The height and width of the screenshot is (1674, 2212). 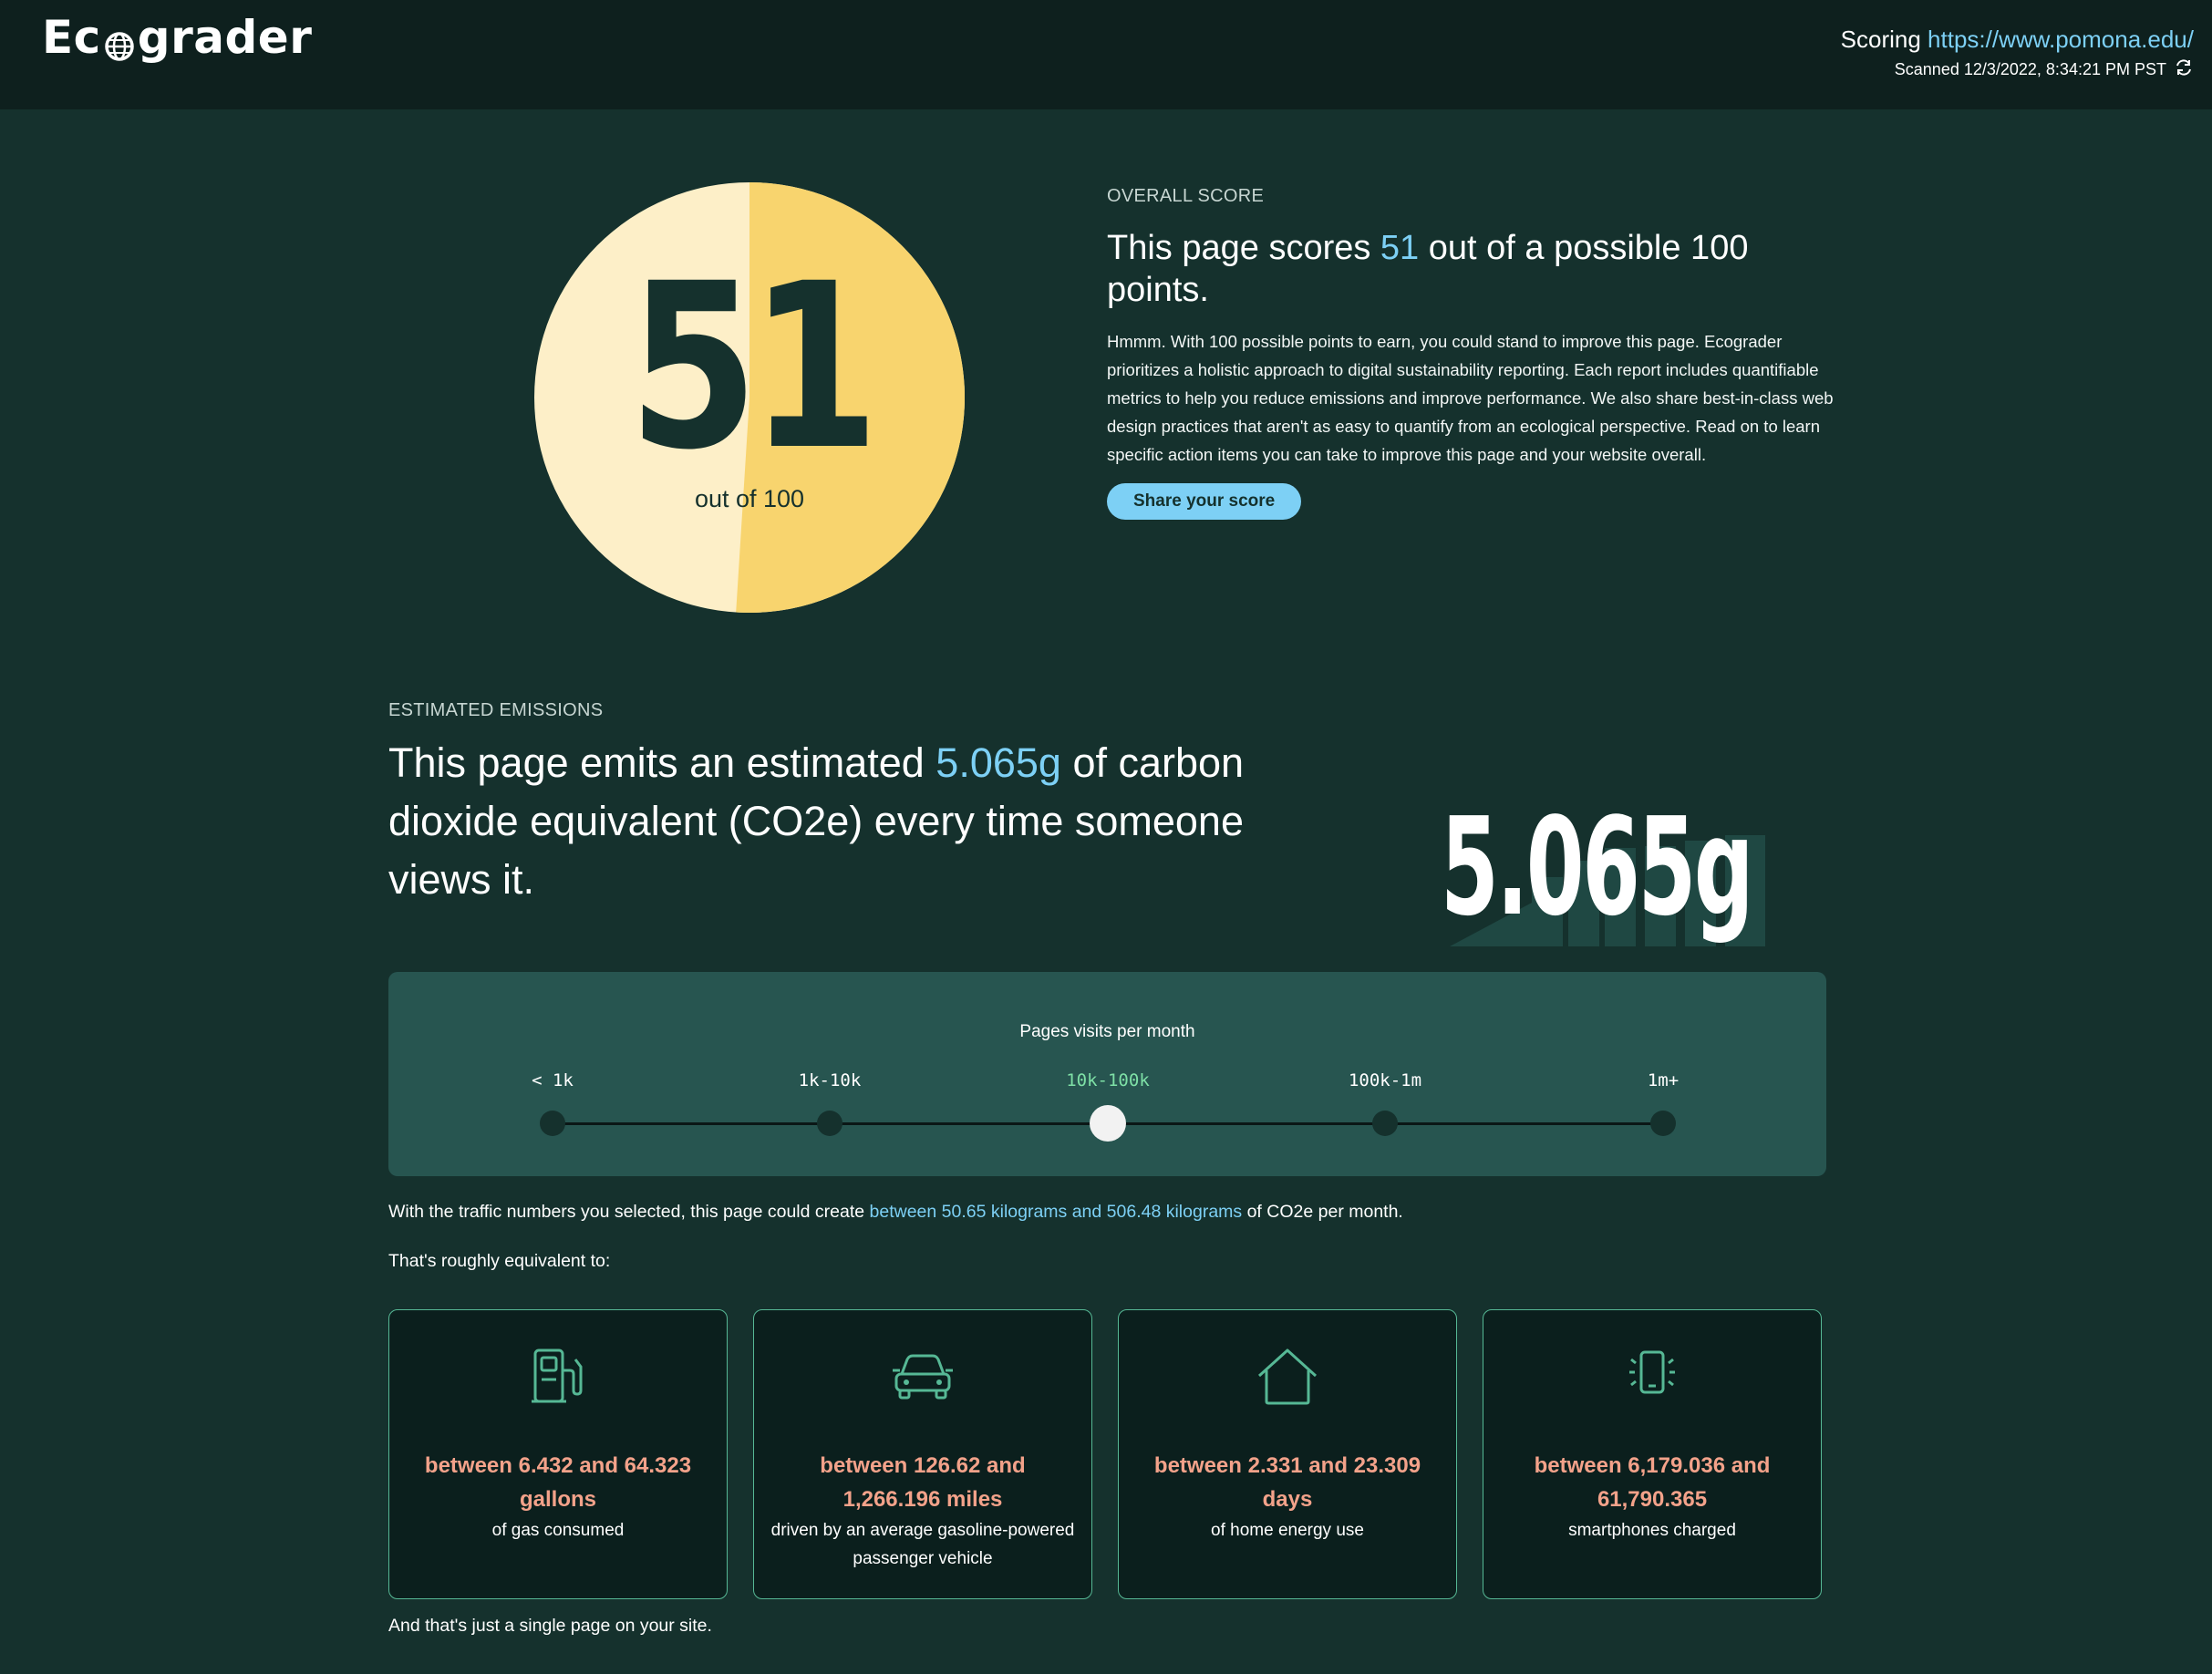 I want to click on scan-timestamp: Scanned 12/3/2022, 8:34:21 PM PST, so click(x=2030, y=69).